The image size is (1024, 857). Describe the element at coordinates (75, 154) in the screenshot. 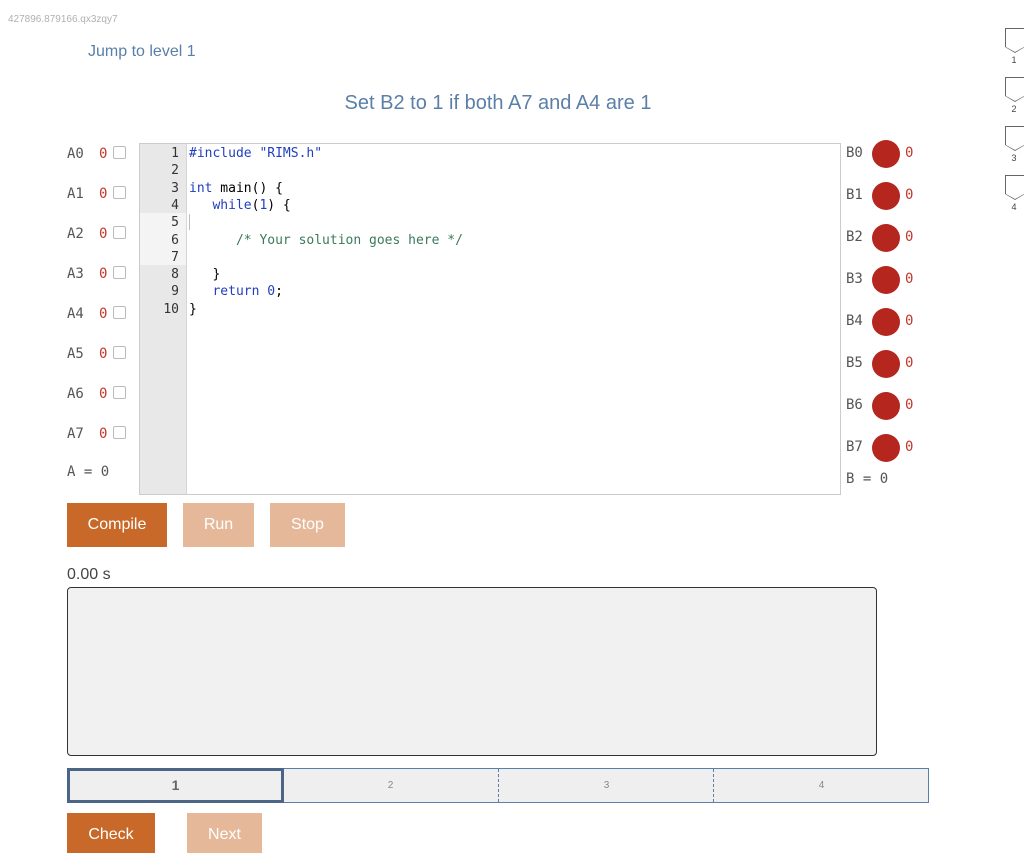

I see `switch-label: A0` at that location.